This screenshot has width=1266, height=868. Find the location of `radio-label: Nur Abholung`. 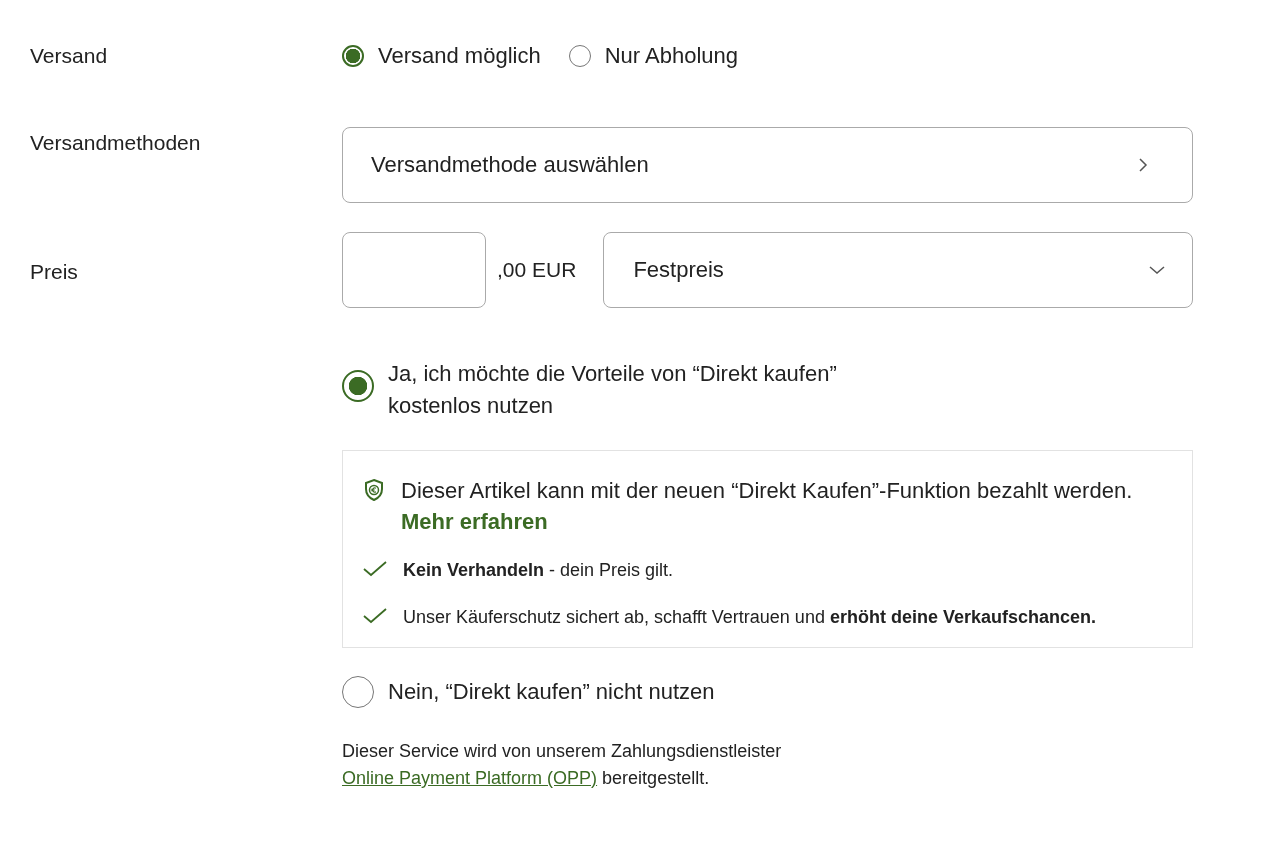

radio-label: Nur Abholung is located at coordinates (671, 56).